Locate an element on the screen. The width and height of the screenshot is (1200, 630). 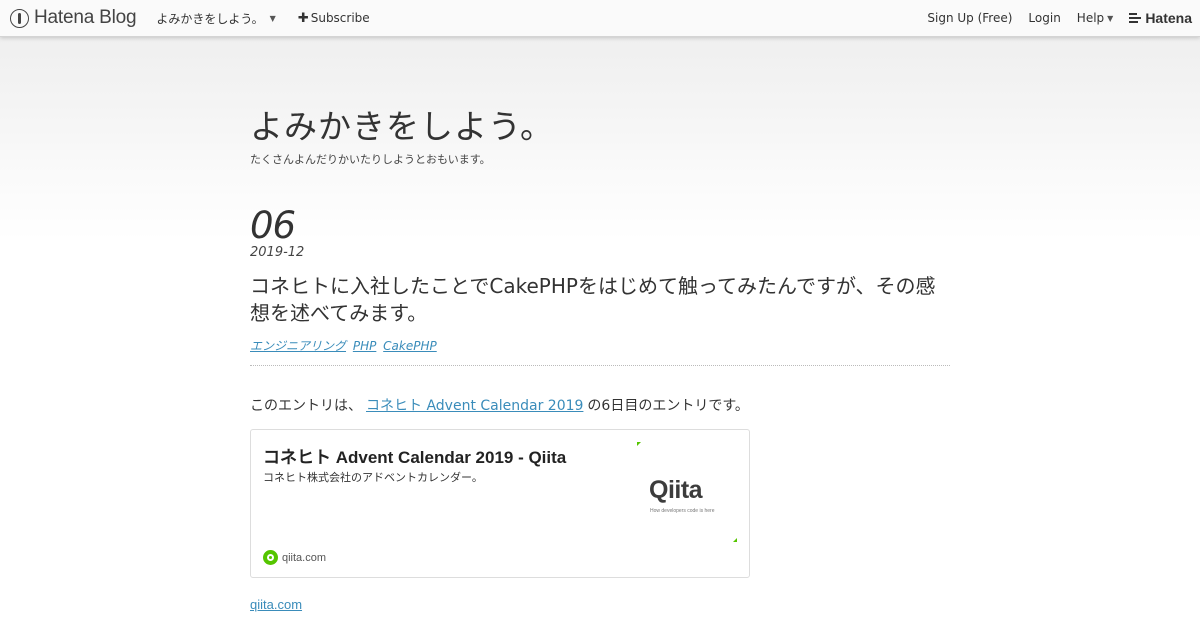
entry-categories: エンジニアリング PHP CakePHP is located at coordinates (345, 345).